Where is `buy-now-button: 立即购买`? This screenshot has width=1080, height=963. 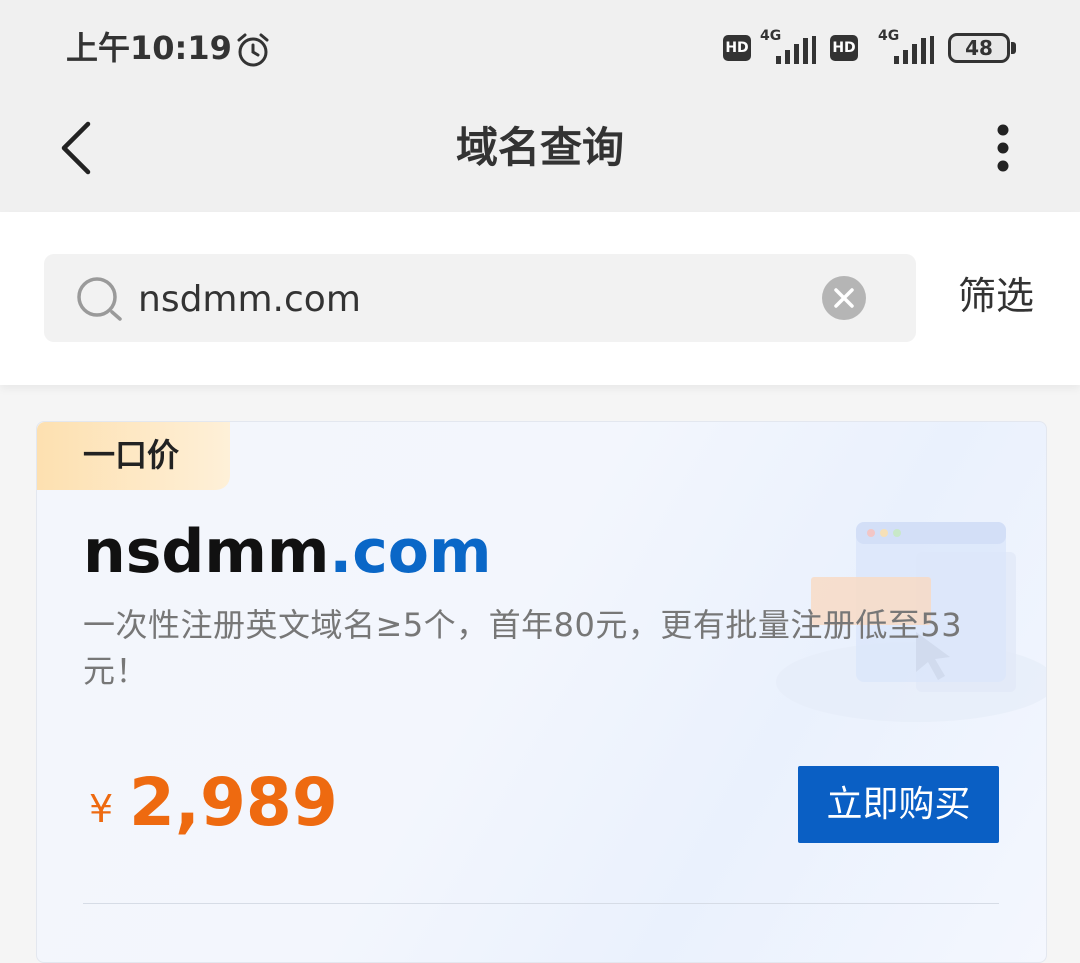
buy-now-button: 立即购买 is located at coordinates (898, 804).